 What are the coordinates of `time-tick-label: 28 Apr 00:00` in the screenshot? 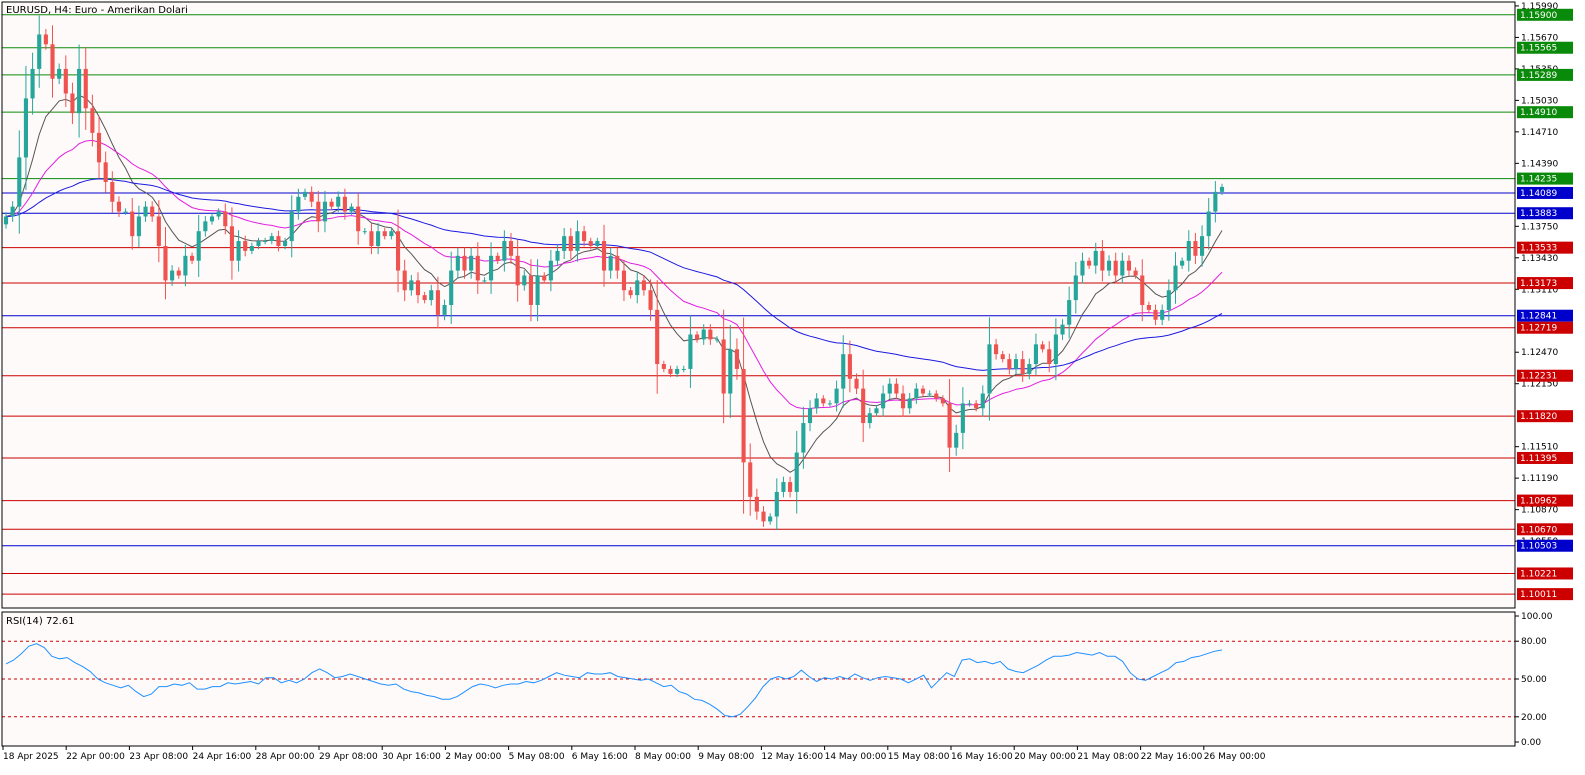 It's located at (285, 757).